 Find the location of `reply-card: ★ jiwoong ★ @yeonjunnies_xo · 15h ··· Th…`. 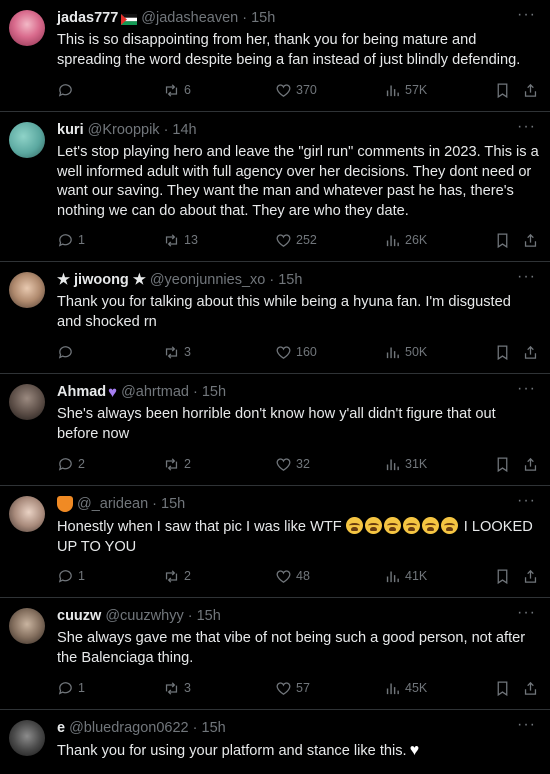

reply-card: ★ jiwoong ★ @yeonjunnies_xo · 15h ··· Th… is located at coordinates (275, 318).